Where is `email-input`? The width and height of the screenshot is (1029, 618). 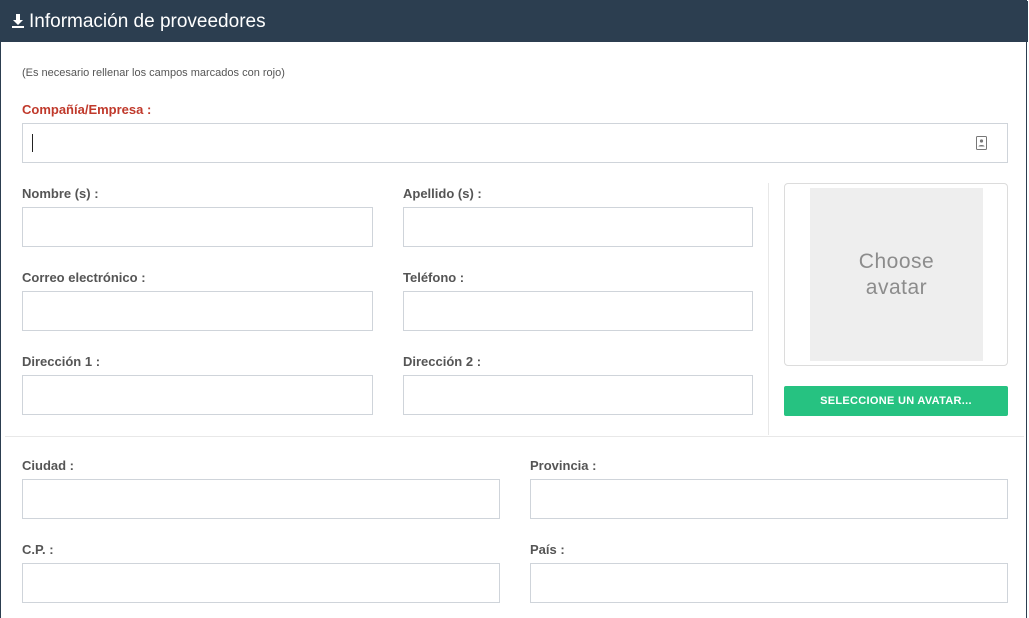 email-input is located at coordinates (197, 311).